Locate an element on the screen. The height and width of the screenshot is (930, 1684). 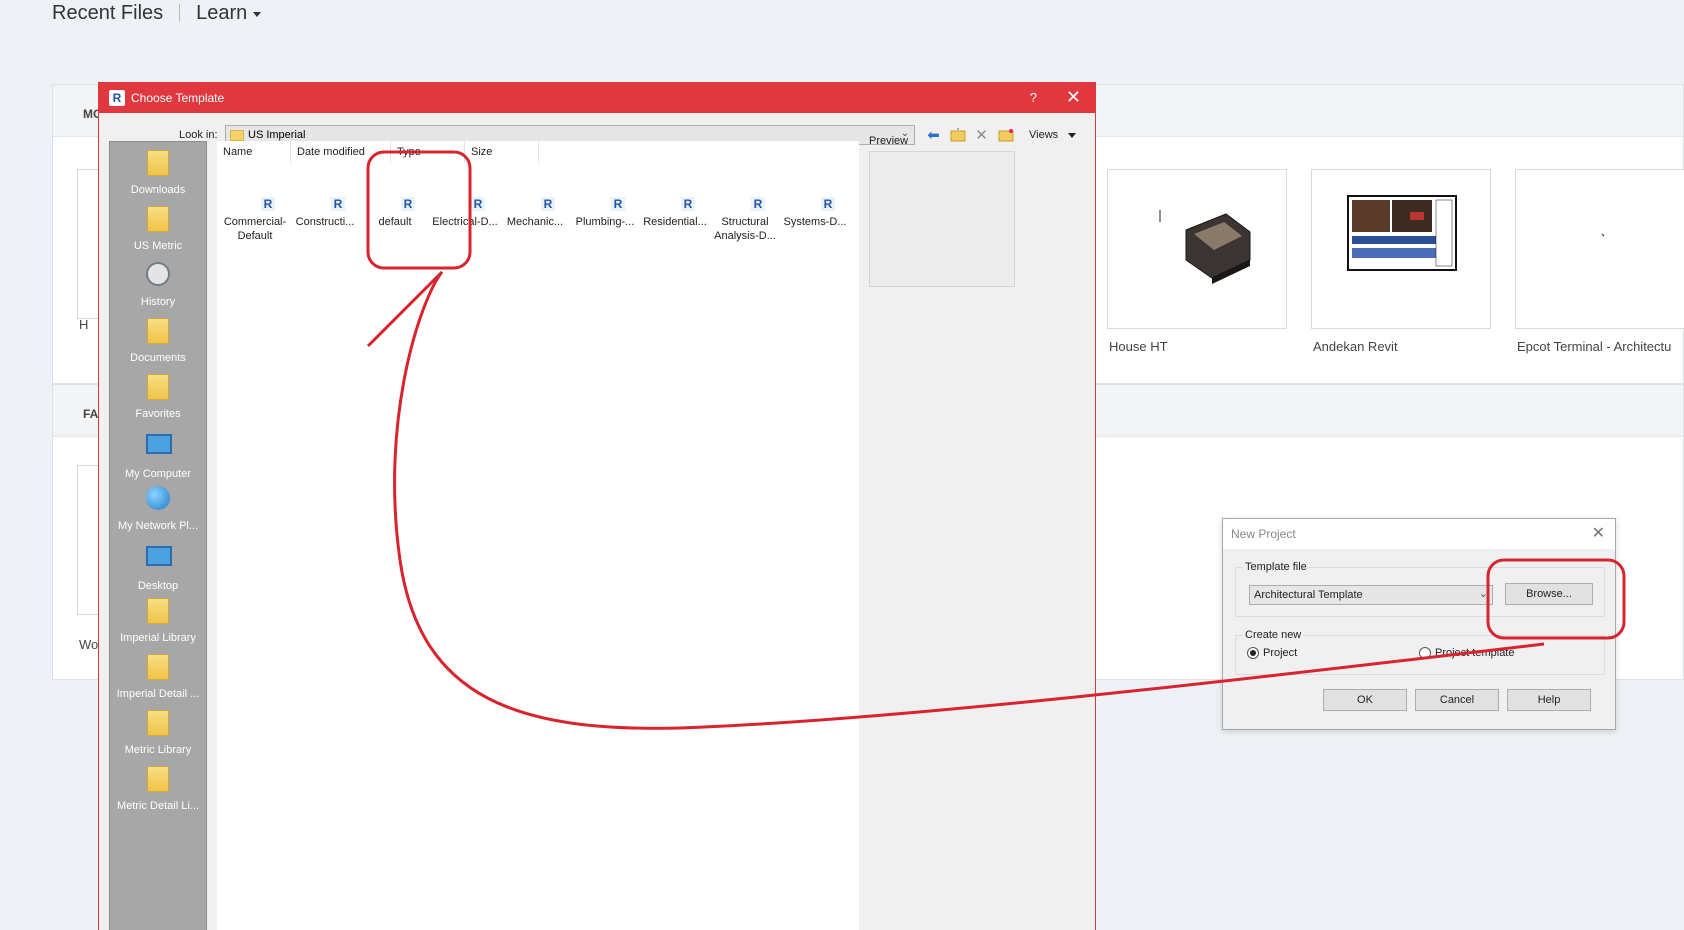
annotation-highlight-default is located at coordinates (419, 210).